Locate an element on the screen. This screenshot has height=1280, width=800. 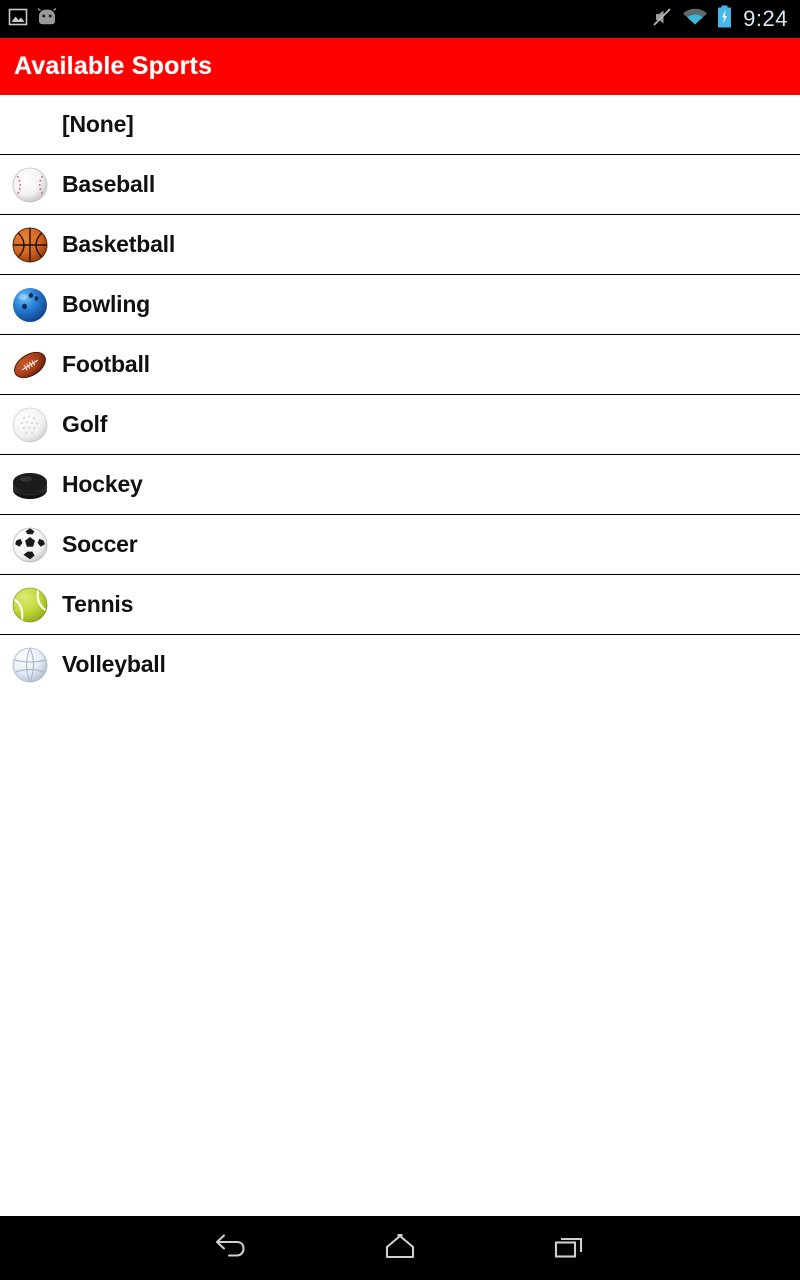
bowling-ball-icon is located at coordinates (30, 305).